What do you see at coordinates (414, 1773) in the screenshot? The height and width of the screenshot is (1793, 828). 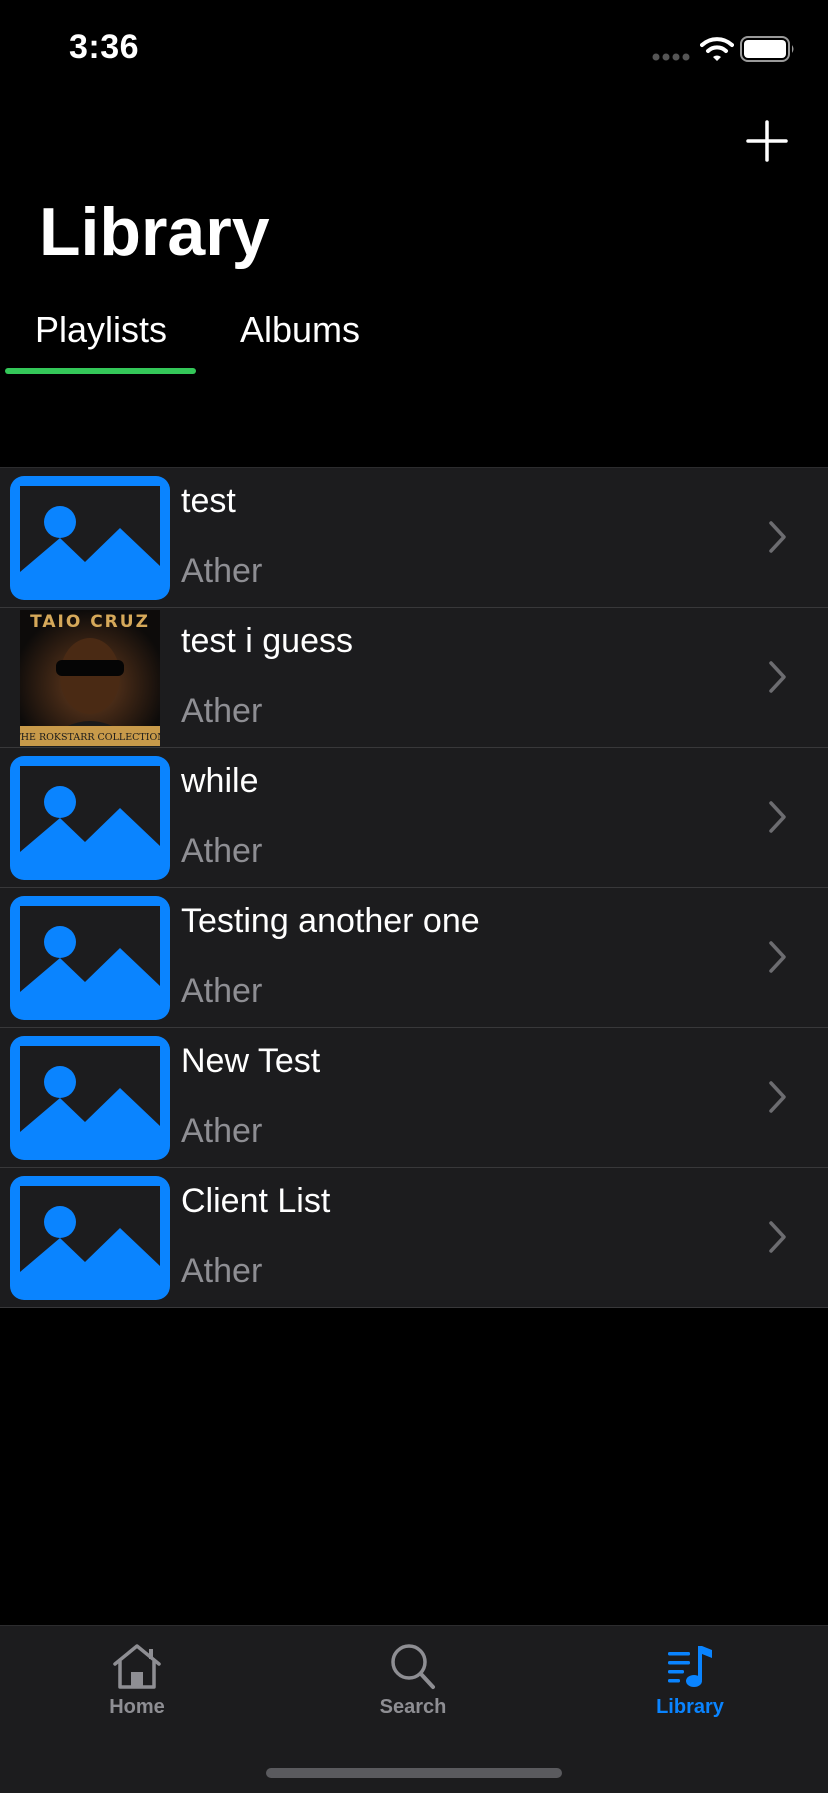 I see `home-indicator` at bounding box center [414, 1773].